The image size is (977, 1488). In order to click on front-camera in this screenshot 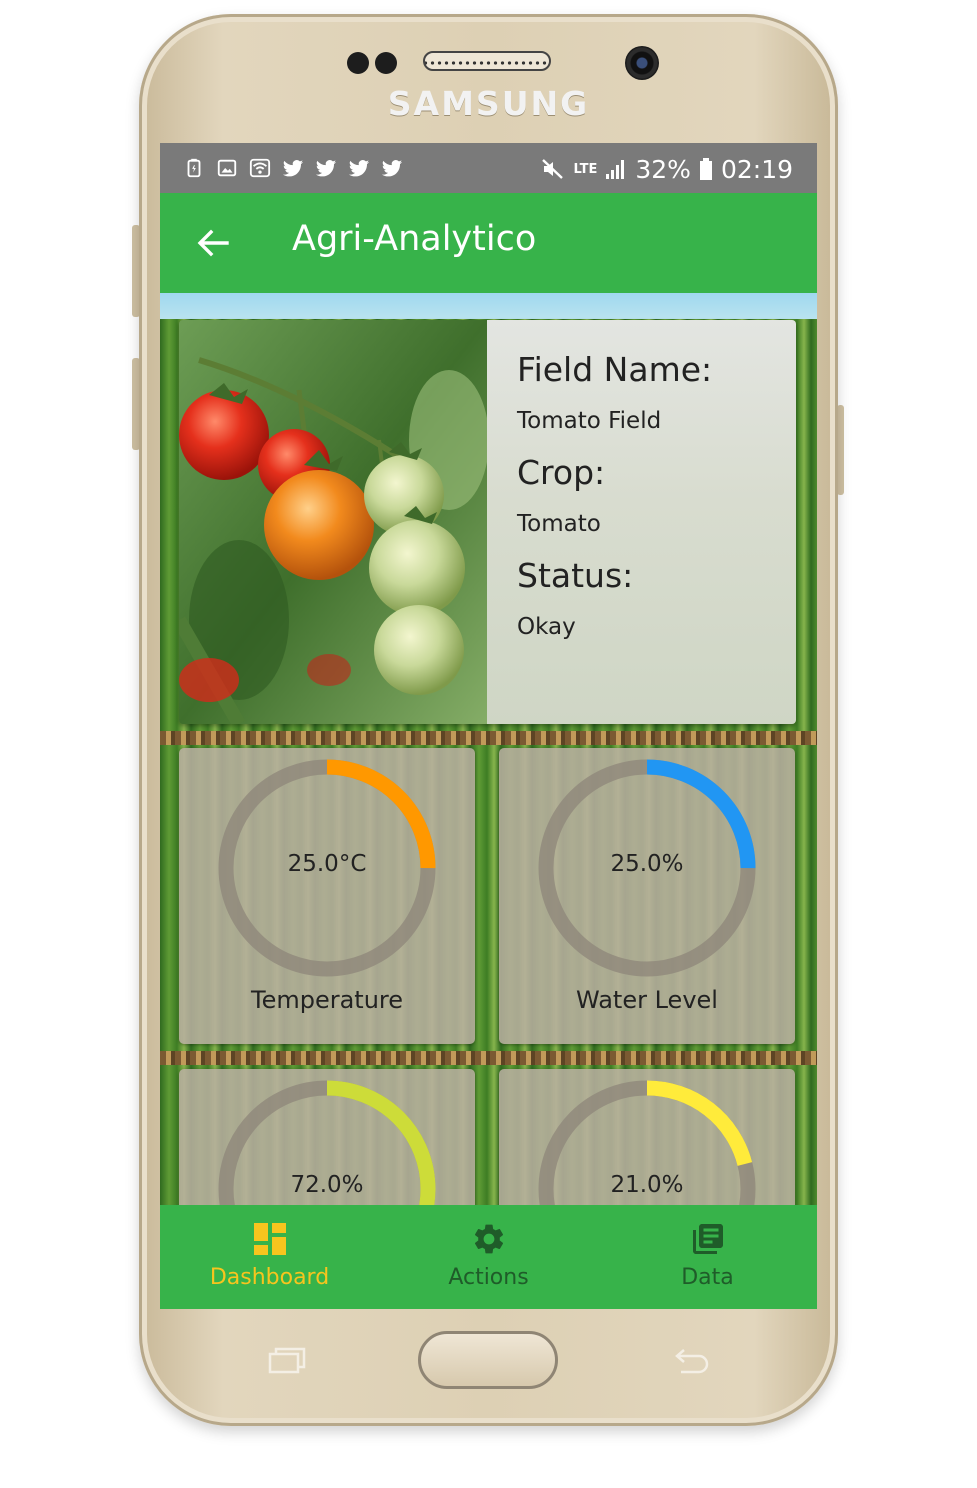, I will do `click(642, 63)`.